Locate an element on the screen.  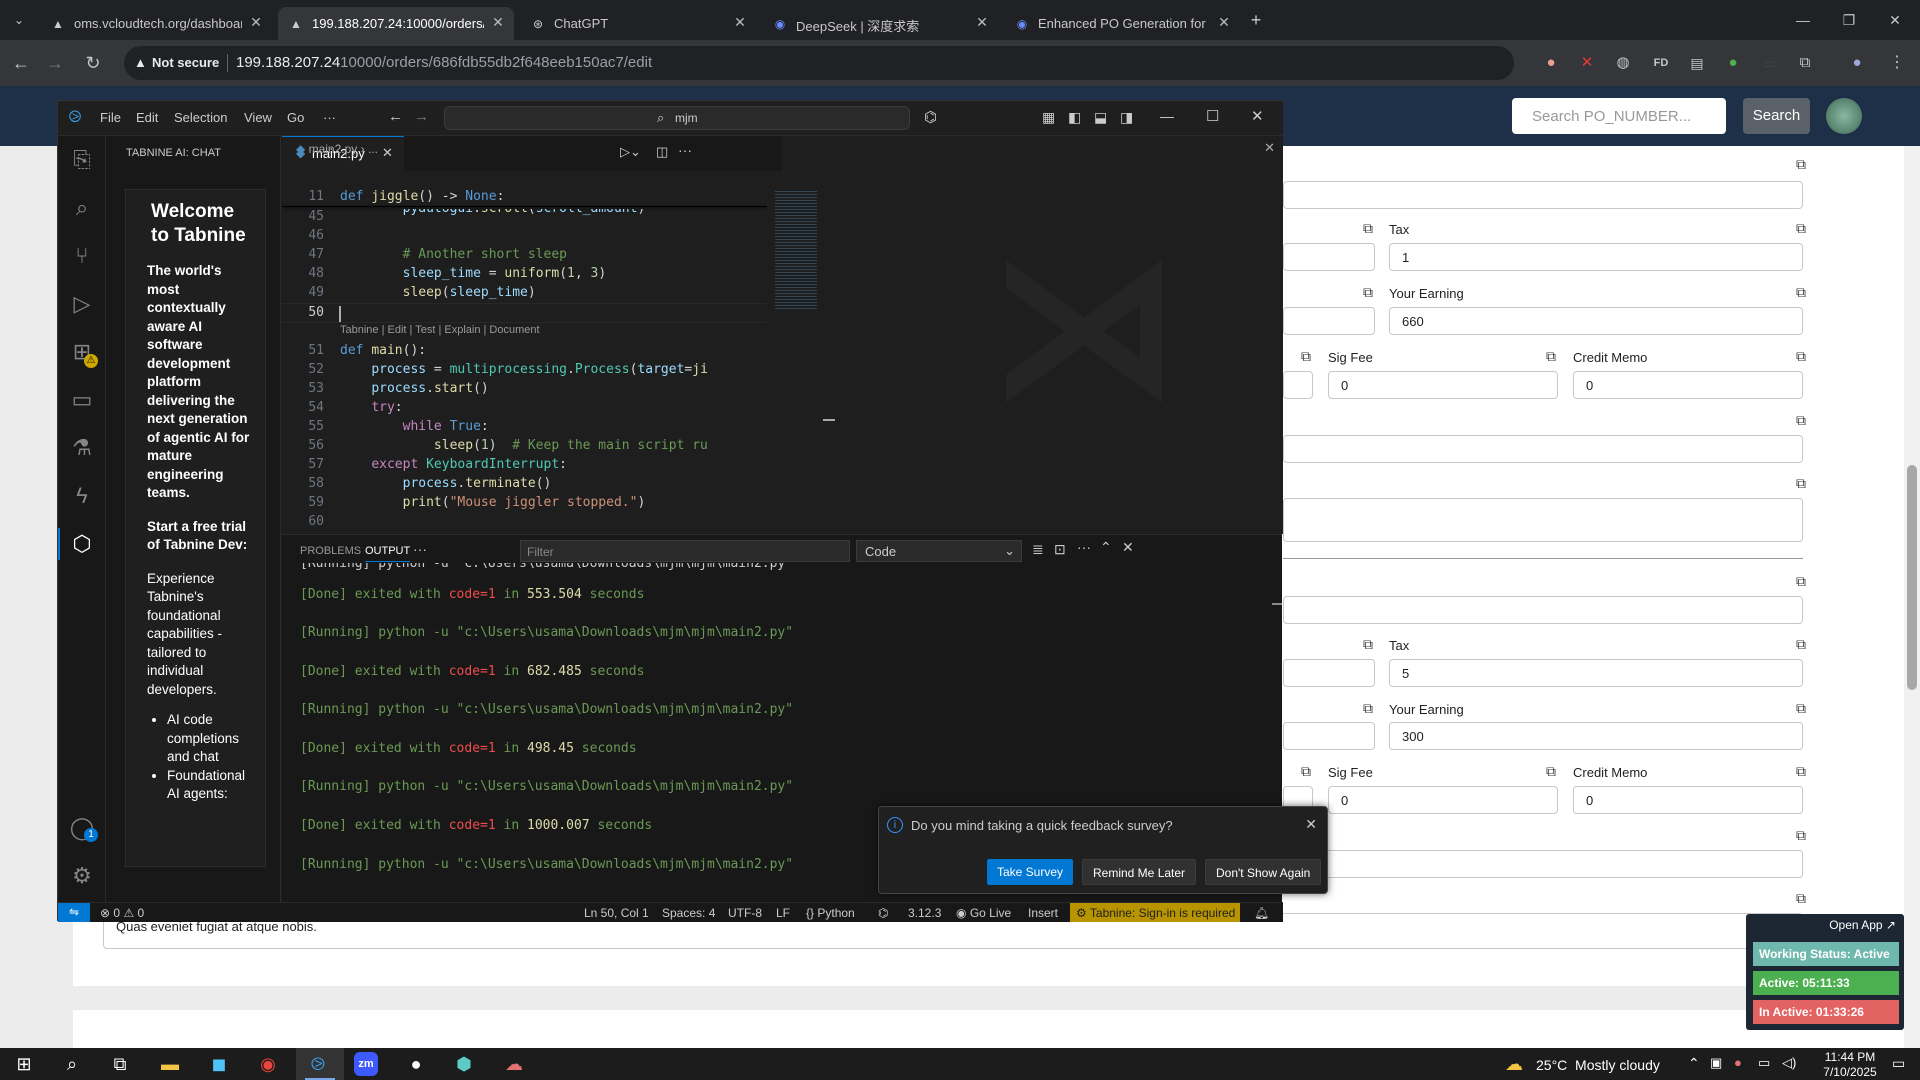
windows-start-icon: ⊞ is located at coordinates (24, 1064).